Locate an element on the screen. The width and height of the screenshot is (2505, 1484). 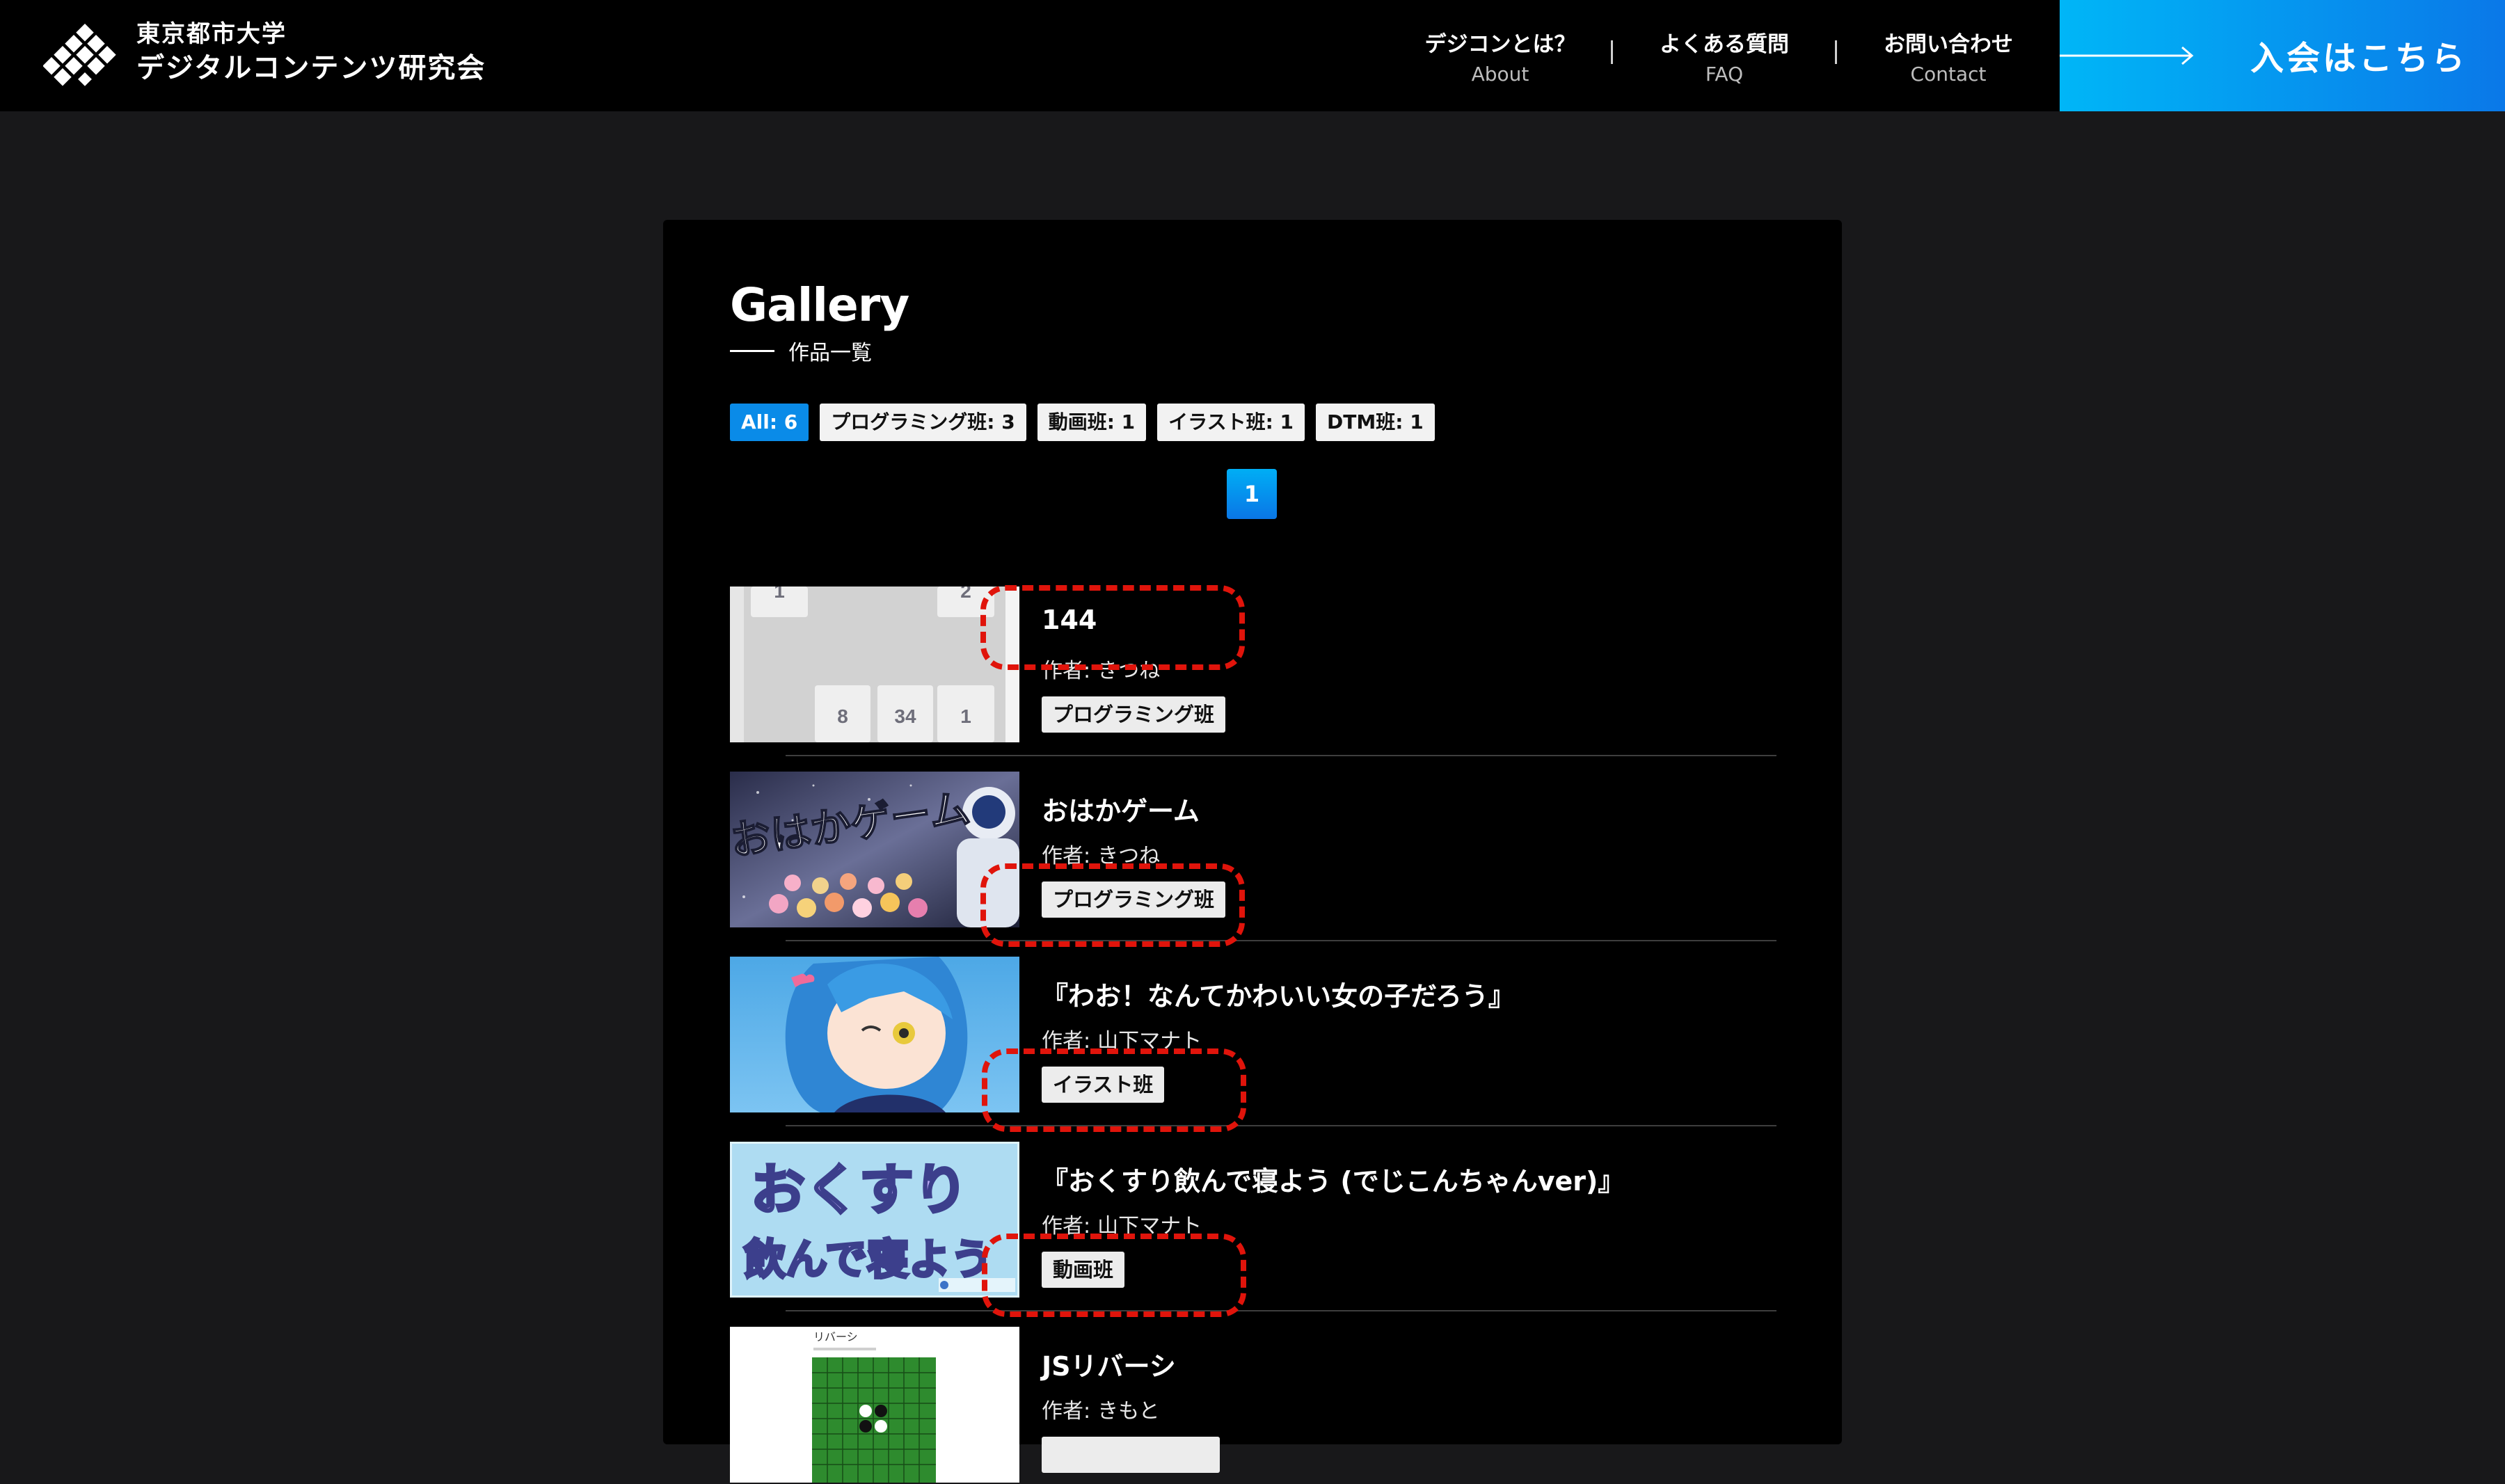
item-tag: プログラミング班 is located at coordinates (1134, 715).